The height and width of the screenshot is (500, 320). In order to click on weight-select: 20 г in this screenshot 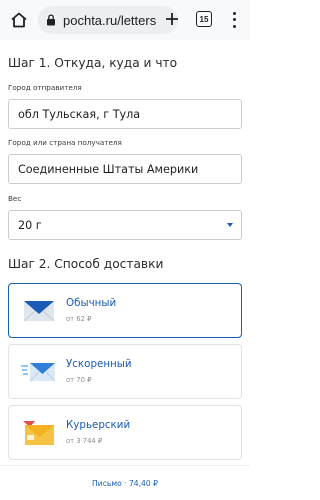, I will do `click(125, 225)`.